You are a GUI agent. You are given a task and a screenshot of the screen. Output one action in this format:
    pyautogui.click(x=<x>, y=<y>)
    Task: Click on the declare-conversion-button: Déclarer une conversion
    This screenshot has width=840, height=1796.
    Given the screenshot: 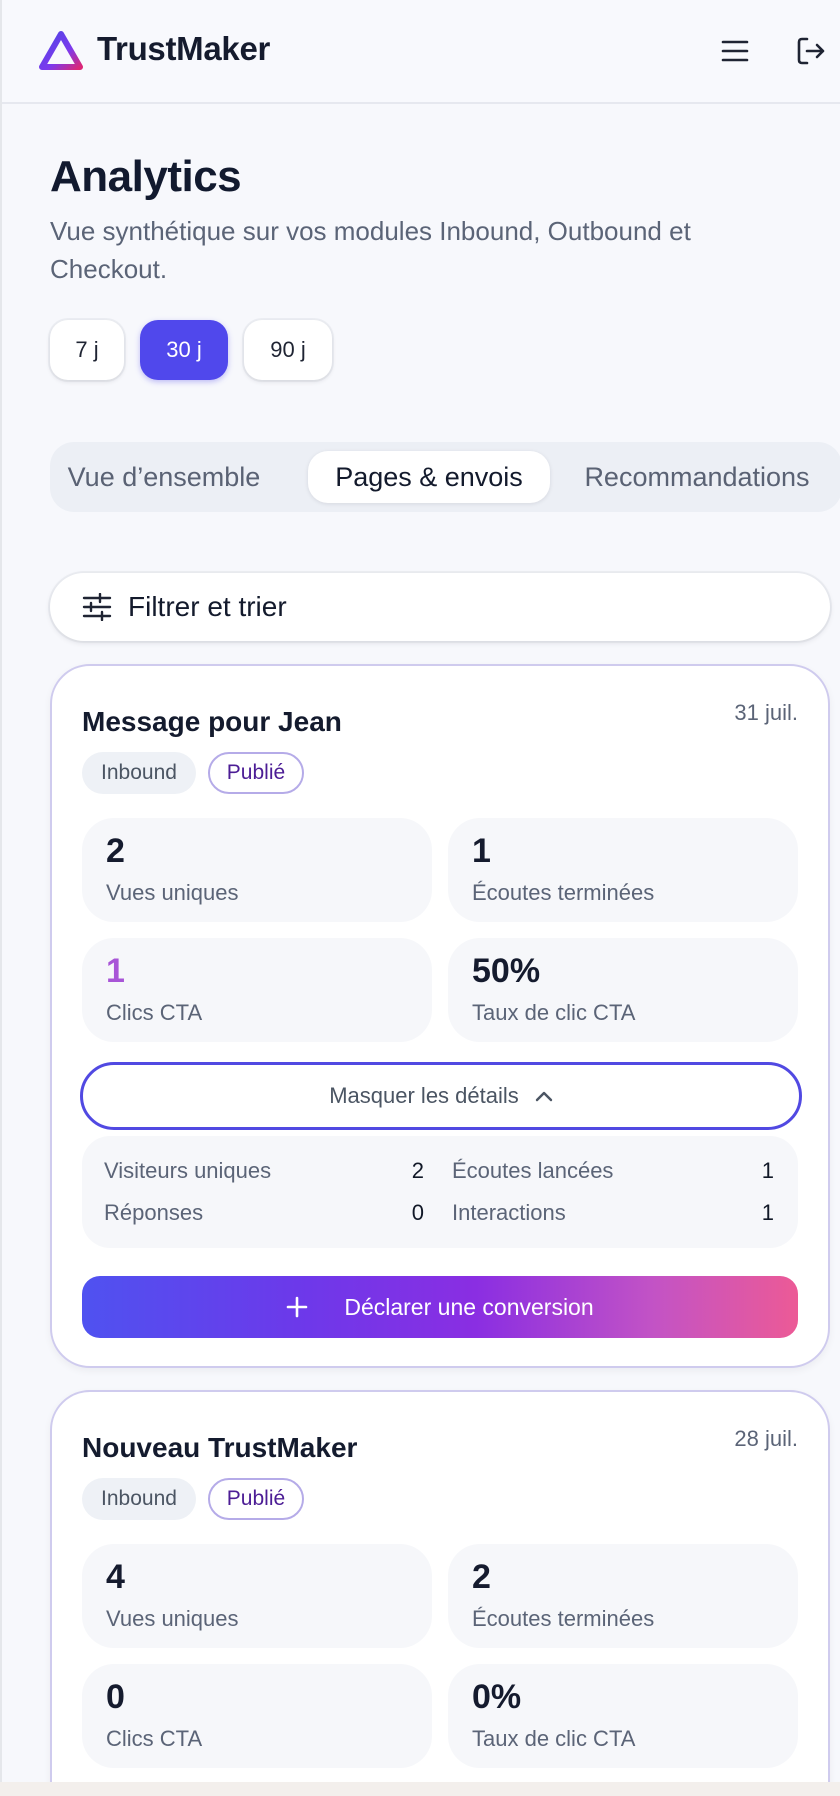 What is the action you would take?
    pyautogui.click(x=440, y=1307)
    